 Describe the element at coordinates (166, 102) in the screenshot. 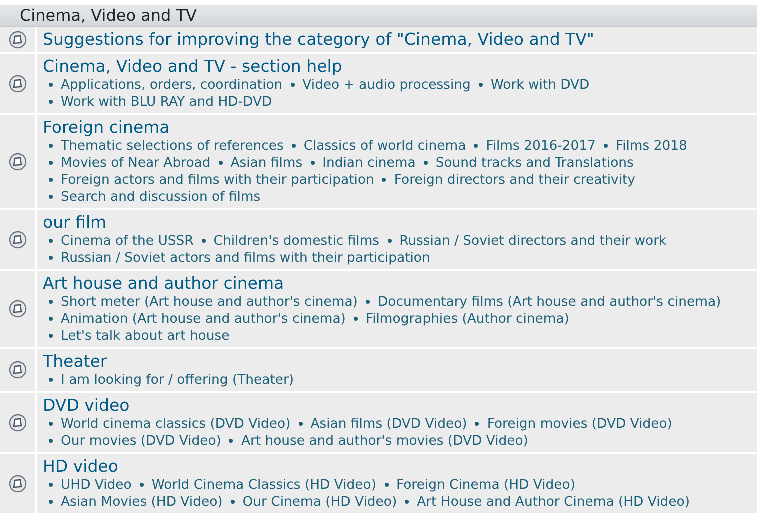

I see `subforum-link: Work with BLU RAY and HD-DVD` at that location.